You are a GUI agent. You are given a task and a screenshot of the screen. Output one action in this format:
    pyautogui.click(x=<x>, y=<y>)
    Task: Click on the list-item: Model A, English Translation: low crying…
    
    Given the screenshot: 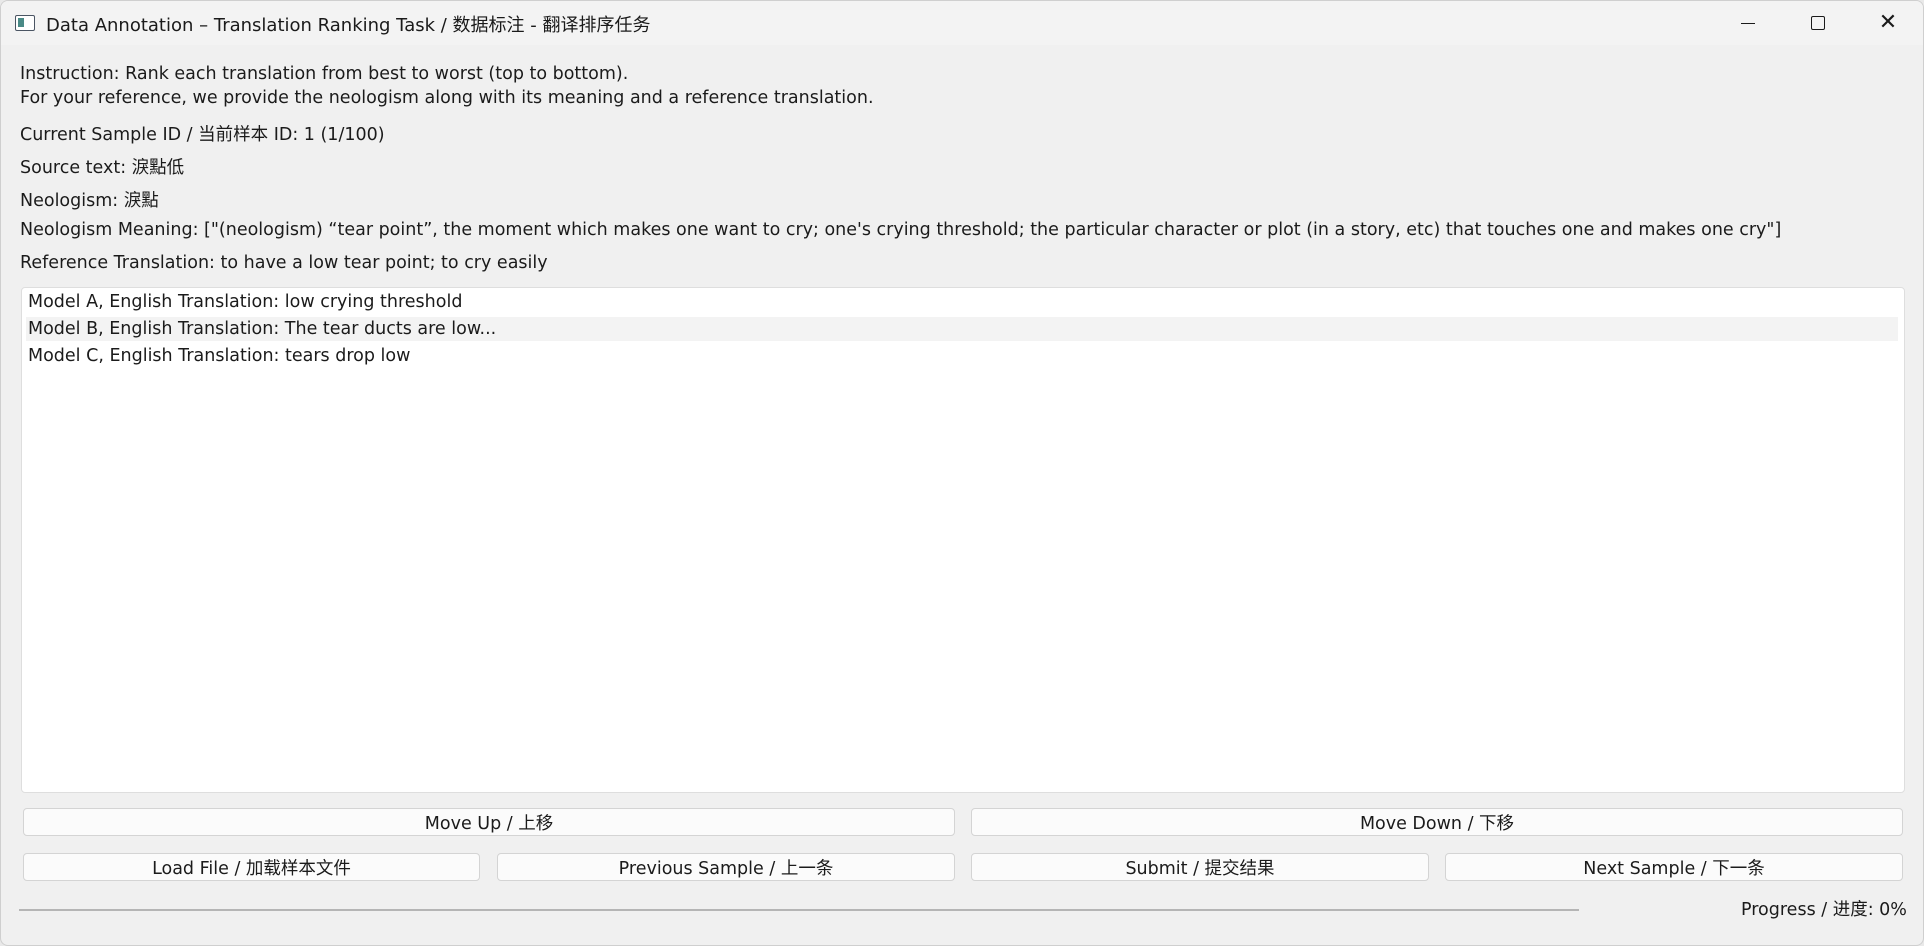 What is the action you would take?
    pyautogui.click(x=962, y=302)
    